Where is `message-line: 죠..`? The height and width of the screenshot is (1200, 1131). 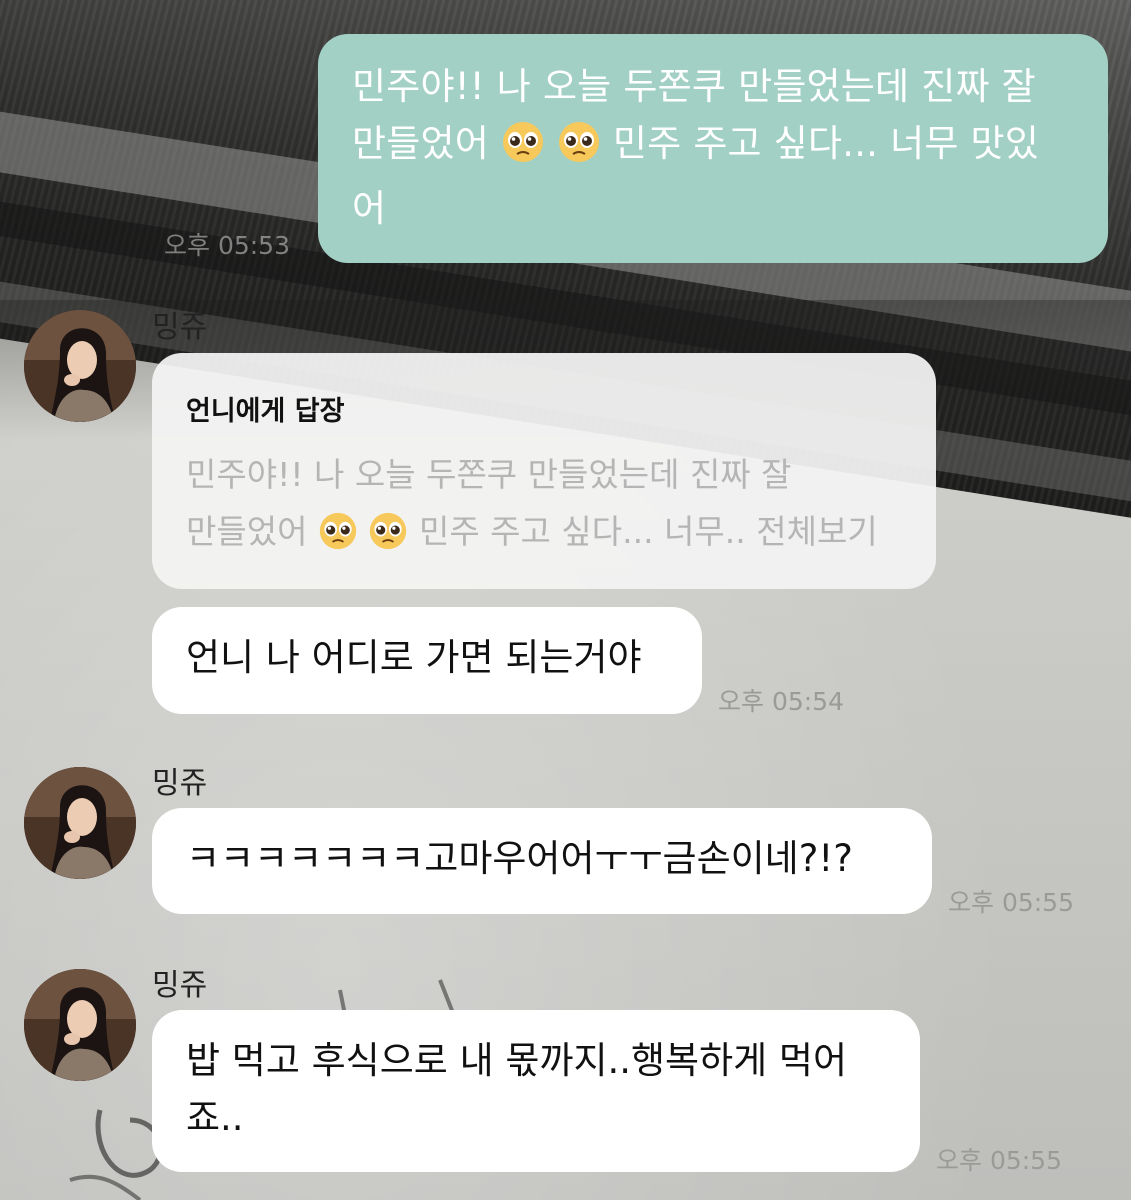 message-line: 죠.. is located at coordinates (215, 1117).